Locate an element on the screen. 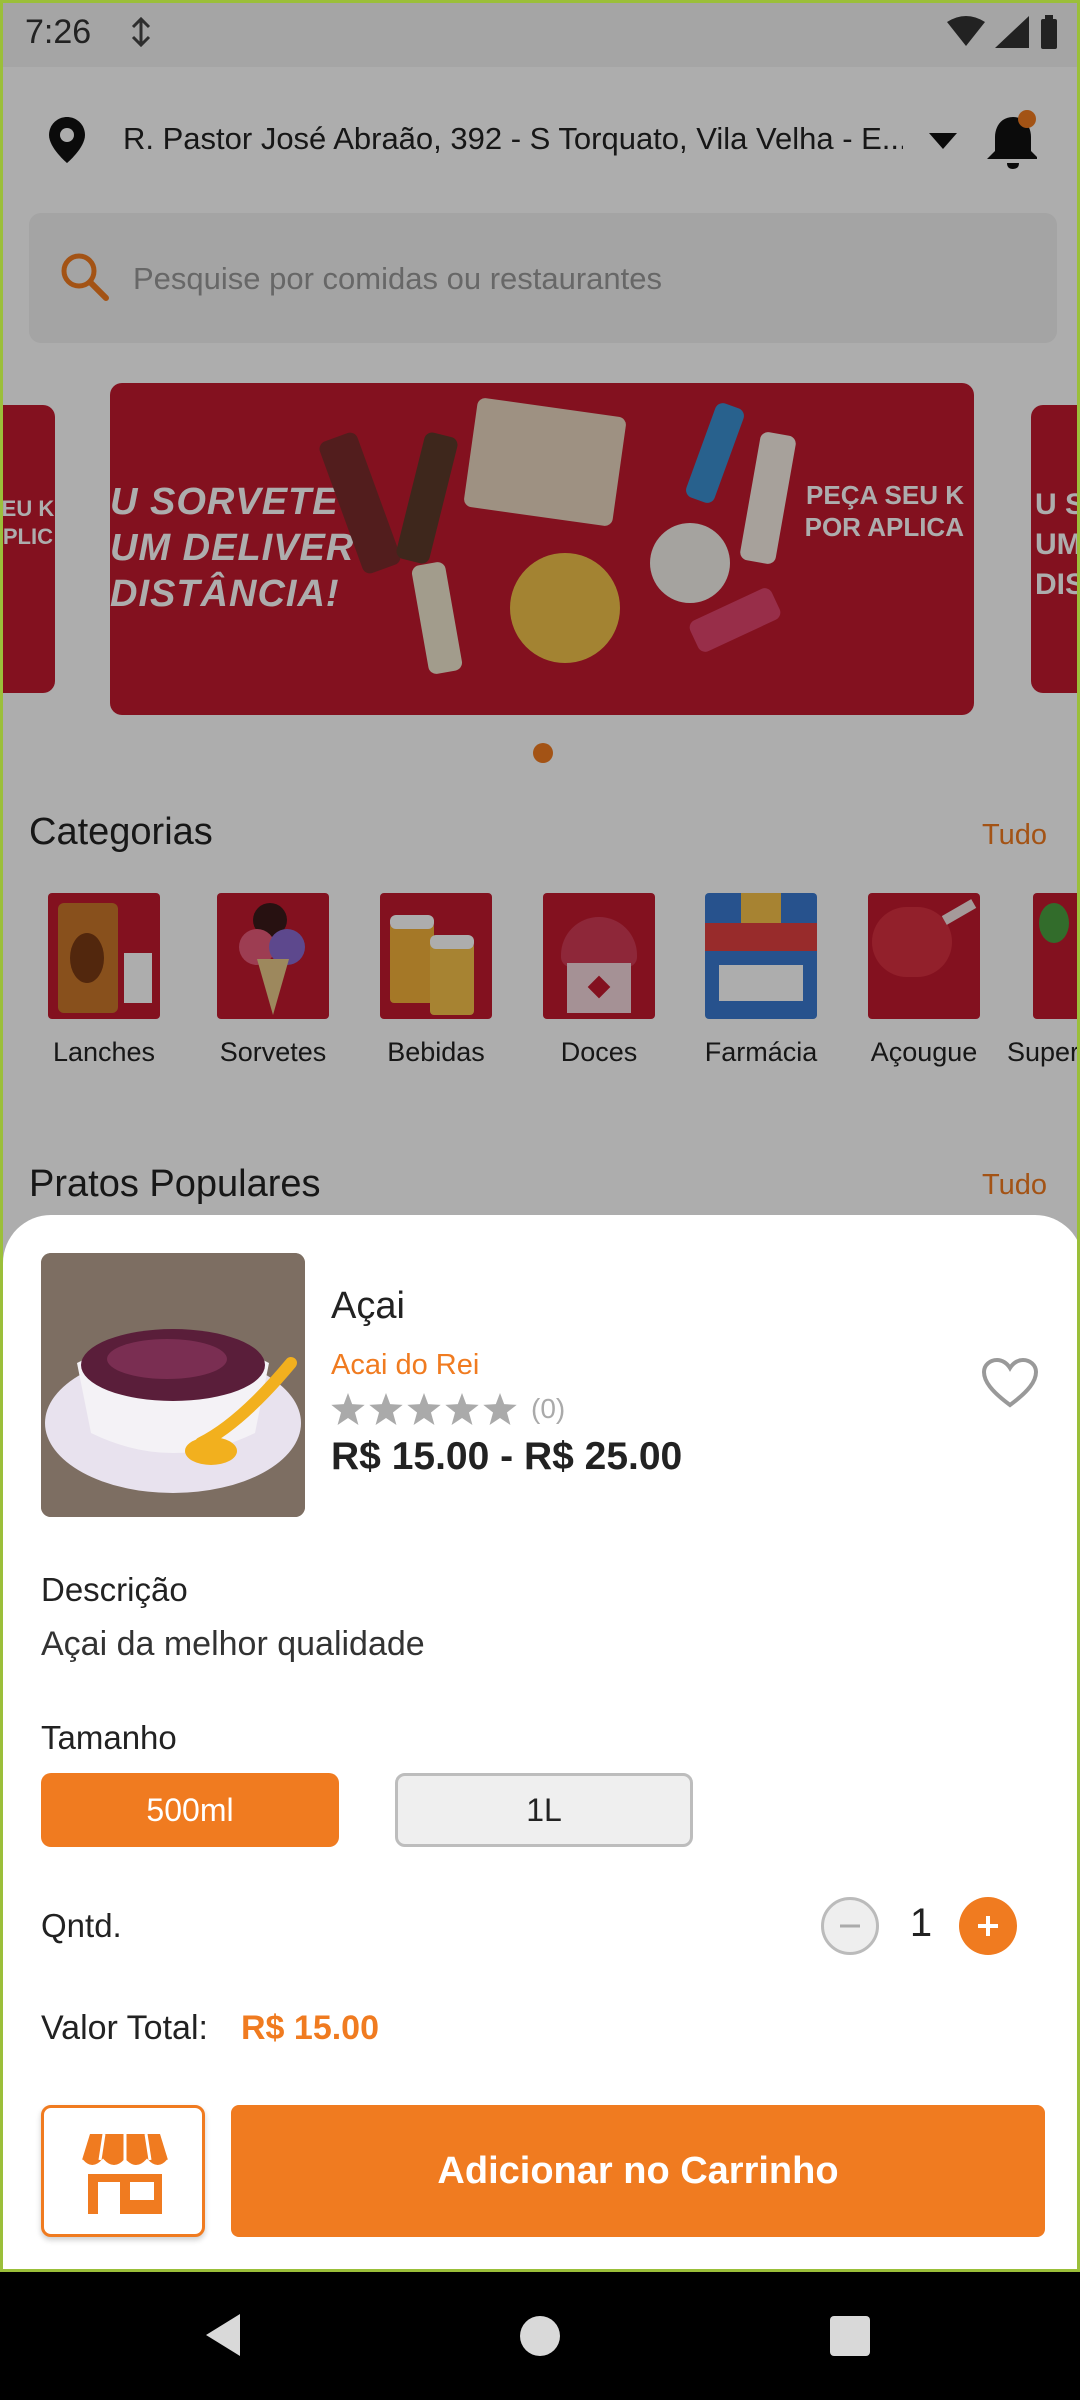 The width and height of the screenshot is (1080, 2400). size-option-1l: 1L is located at coordinates (544, 1810).